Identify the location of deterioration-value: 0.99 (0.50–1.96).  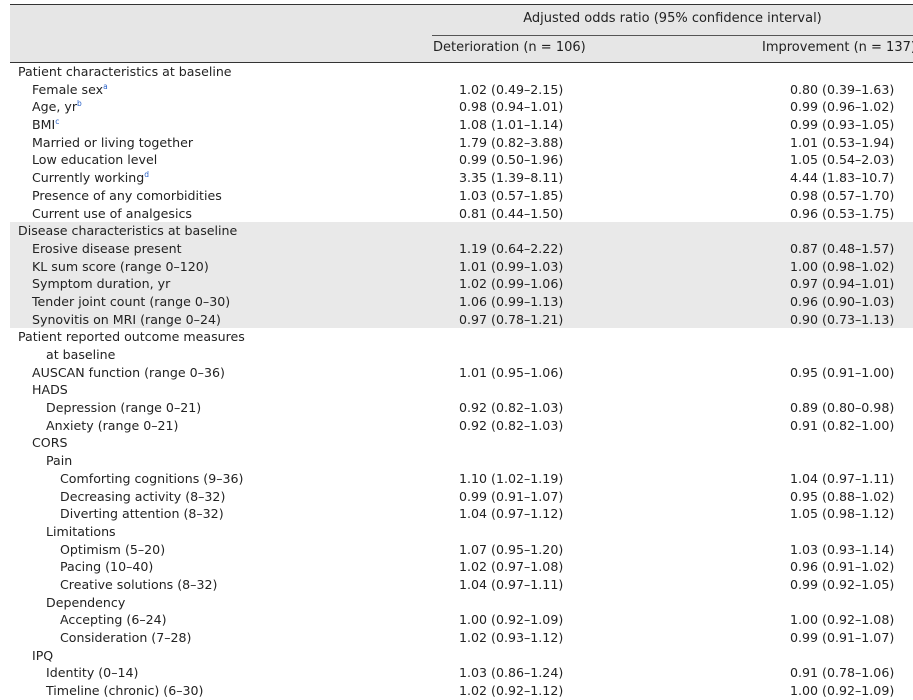
(511, 160).